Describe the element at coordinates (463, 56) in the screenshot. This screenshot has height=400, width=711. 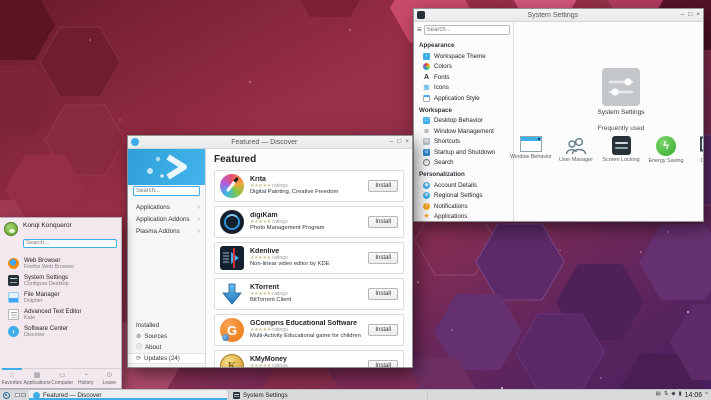
I see `settings-item-workspace-theme: › Workspace Theme` at that location.